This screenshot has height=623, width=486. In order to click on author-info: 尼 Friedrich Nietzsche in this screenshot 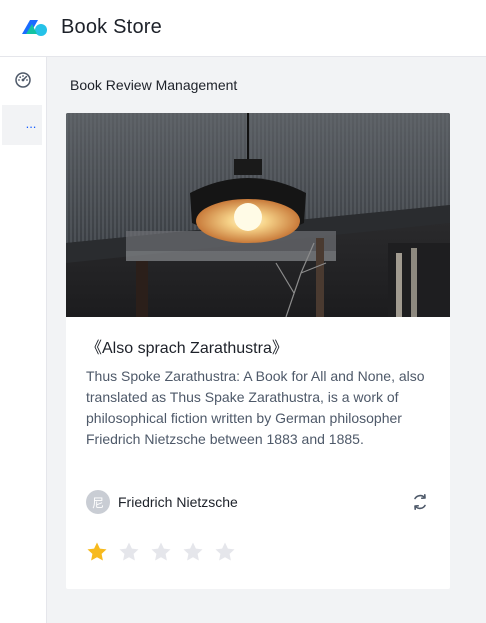, I will do `click(162, 502)`.